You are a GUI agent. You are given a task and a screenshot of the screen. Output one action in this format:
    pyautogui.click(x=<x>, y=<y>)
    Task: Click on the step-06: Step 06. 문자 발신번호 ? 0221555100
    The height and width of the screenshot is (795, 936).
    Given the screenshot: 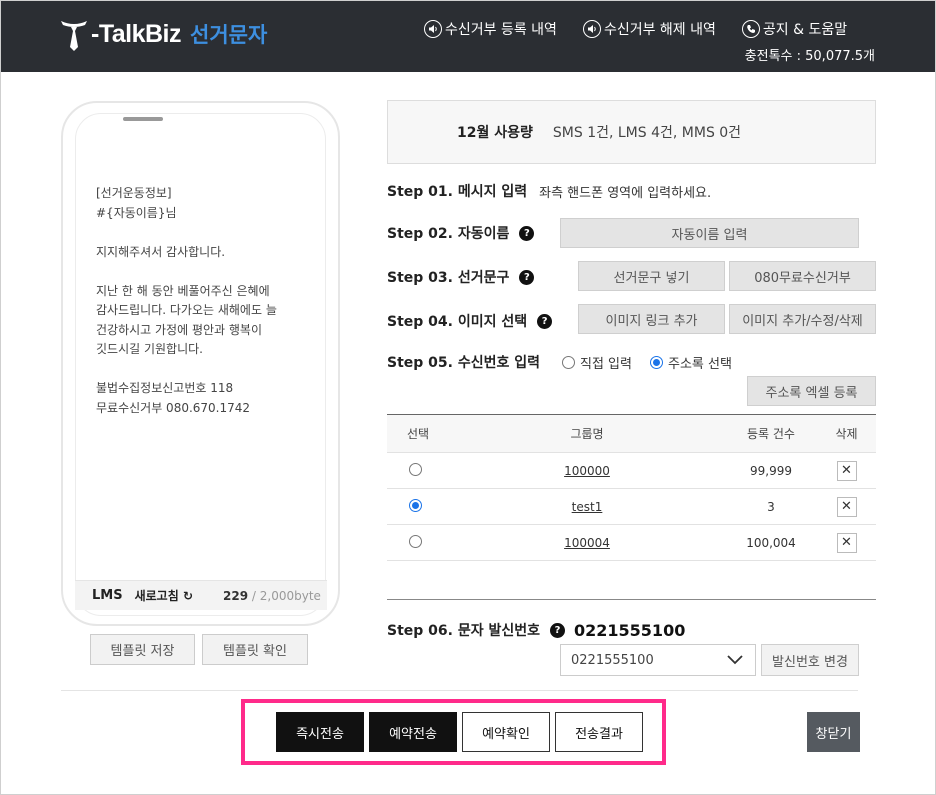 What is the action you would take?
    pyautogui.click(x=536, y=630)
    